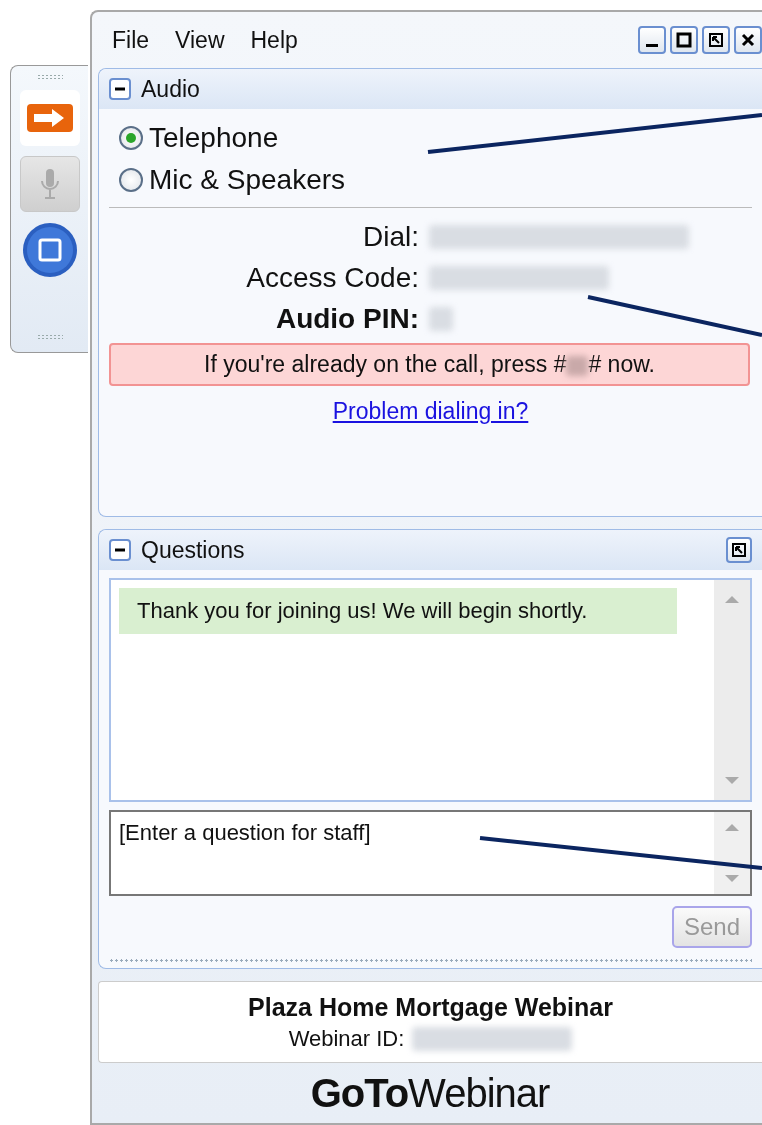 This screenshot has width=762, height=1125. I want to click on maximize-icon, so click(684, 40).